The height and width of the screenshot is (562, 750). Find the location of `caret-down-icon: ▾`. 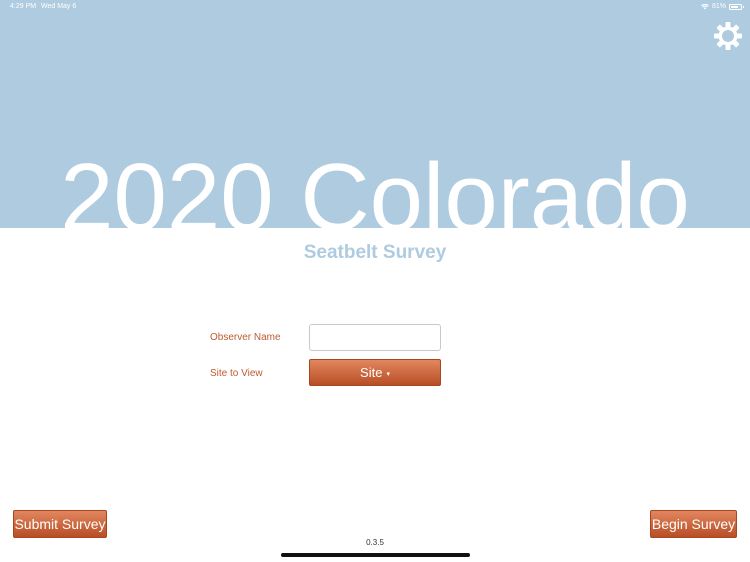

caret-down-icon: ▾ is located at coordinates (388, 374).